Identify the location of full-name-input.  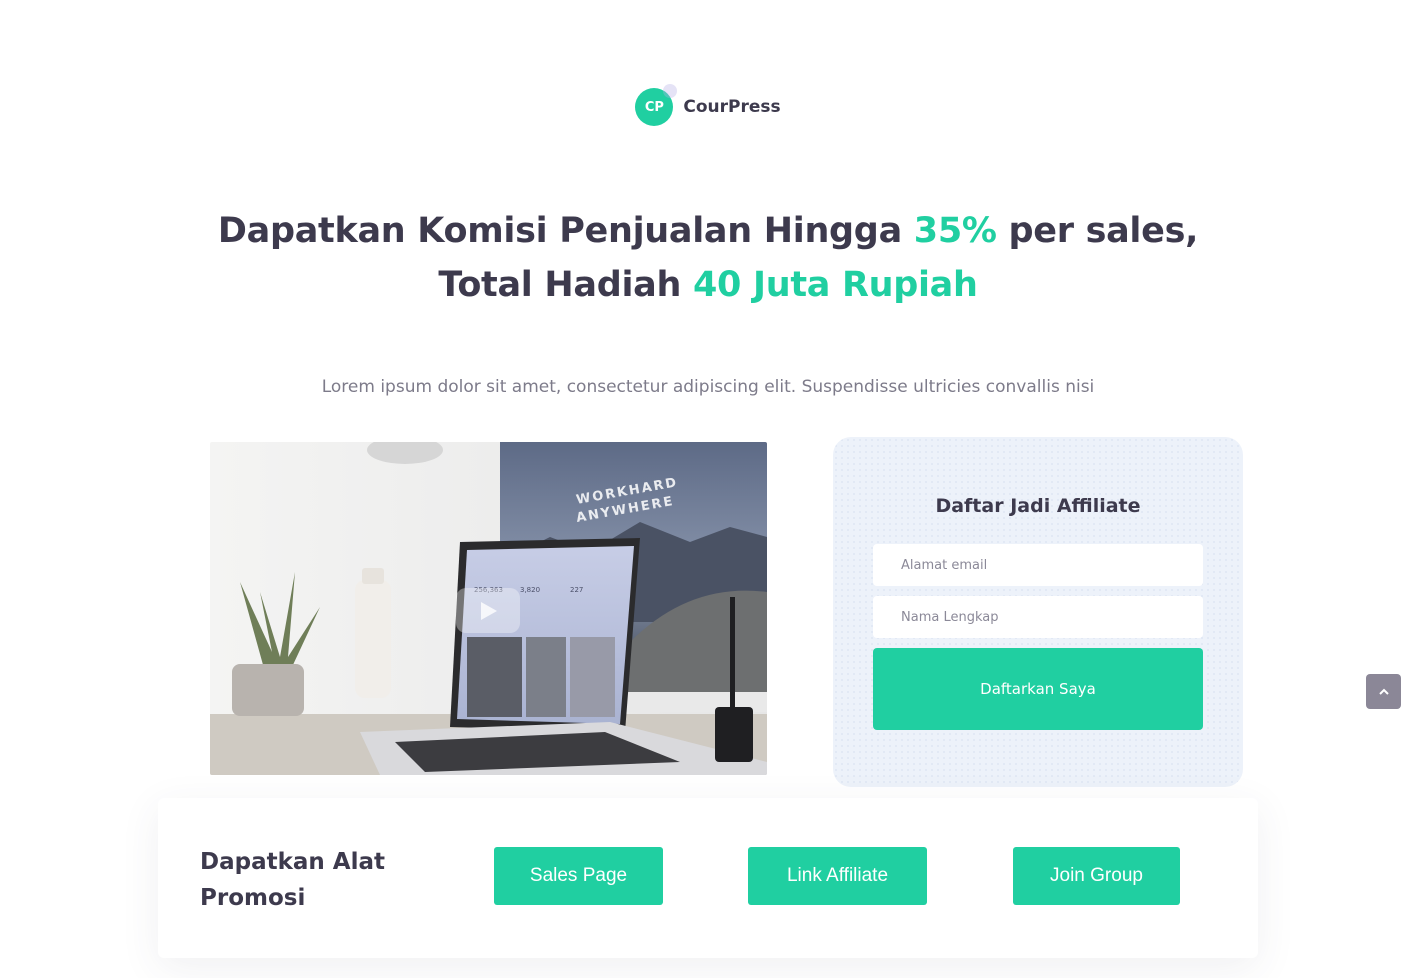
(1038, 617).